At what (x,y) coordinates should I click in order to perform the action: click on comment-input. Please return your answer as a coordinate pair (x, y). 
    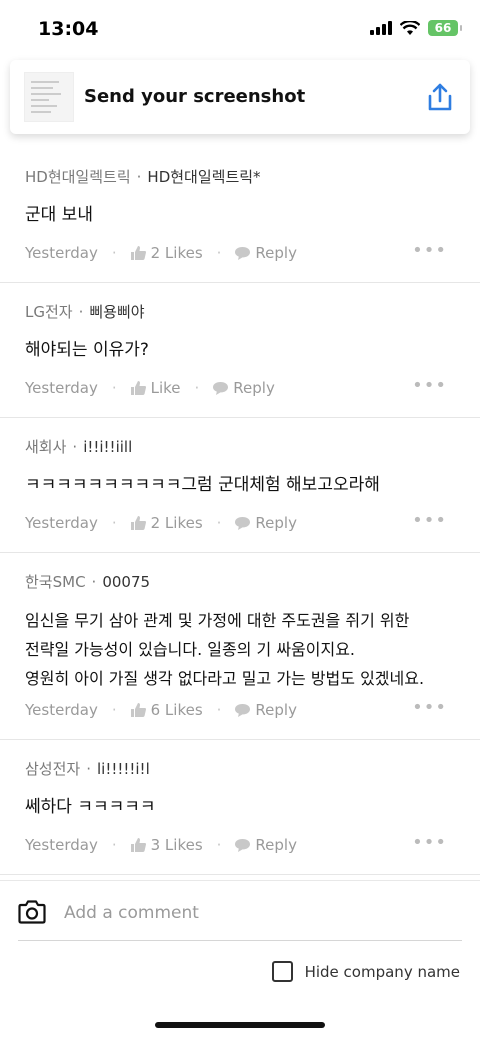
    Looking at the image, I should click on (259, 913).